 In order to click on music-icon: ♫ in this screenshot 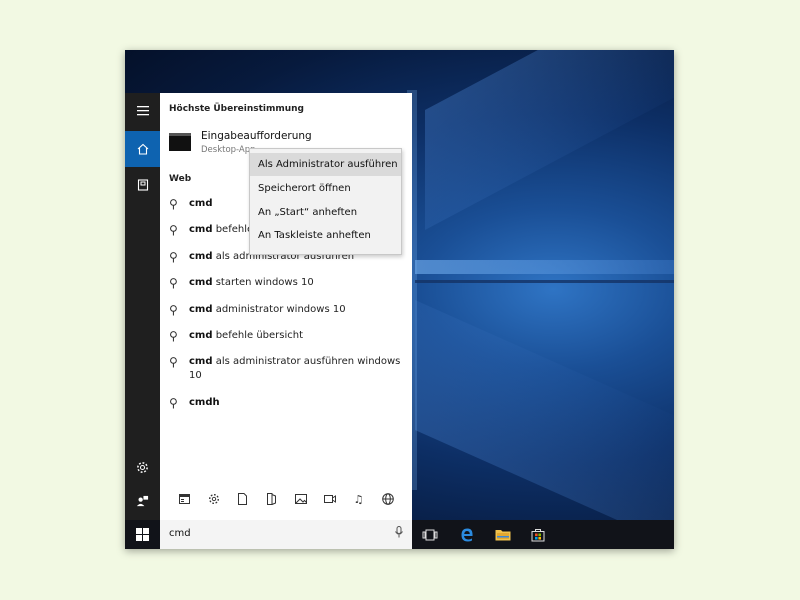, I will do `click(359, 499)`.